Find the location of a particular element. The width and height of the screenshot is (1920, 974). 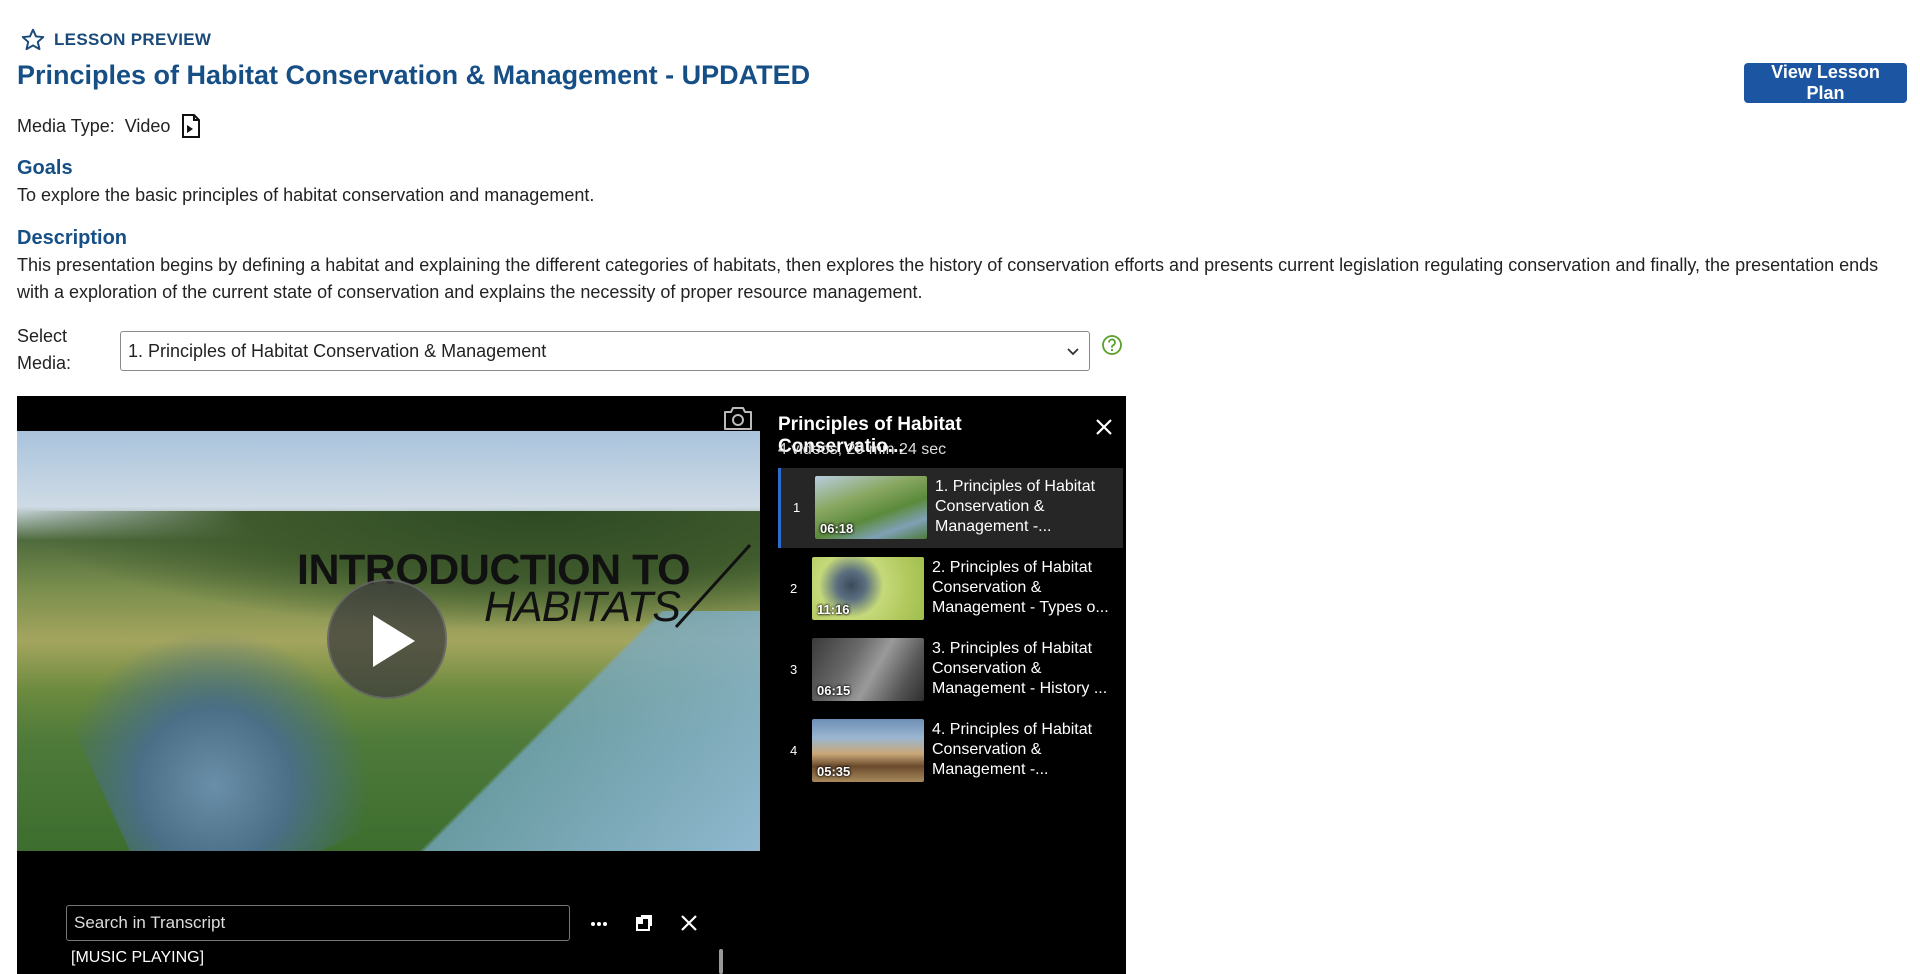

playlist-item-duration: 11:16 is located at coordinates (833, 609).